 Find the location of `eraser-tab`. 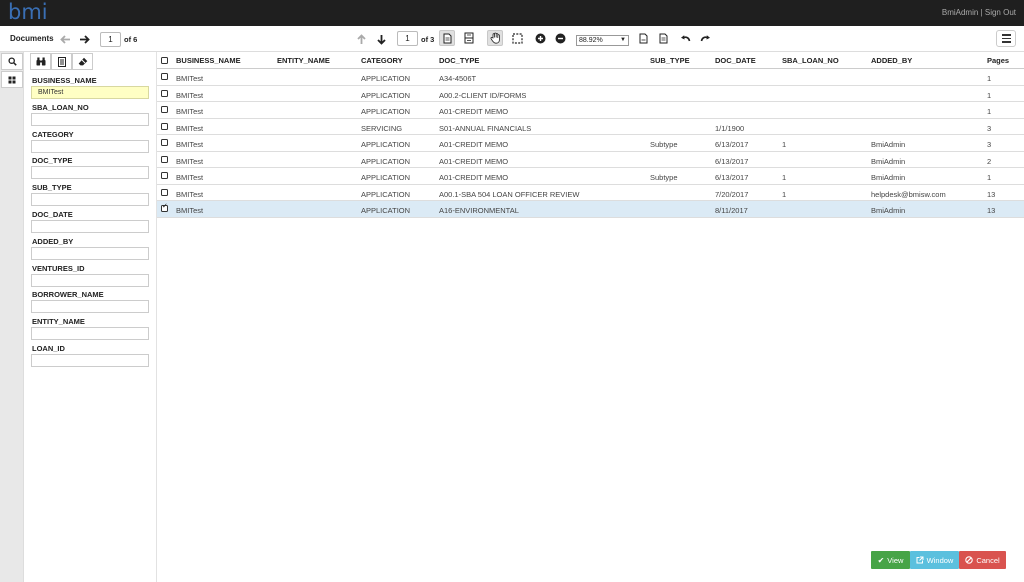

eraser-tab is located at coordinates (82, 61).